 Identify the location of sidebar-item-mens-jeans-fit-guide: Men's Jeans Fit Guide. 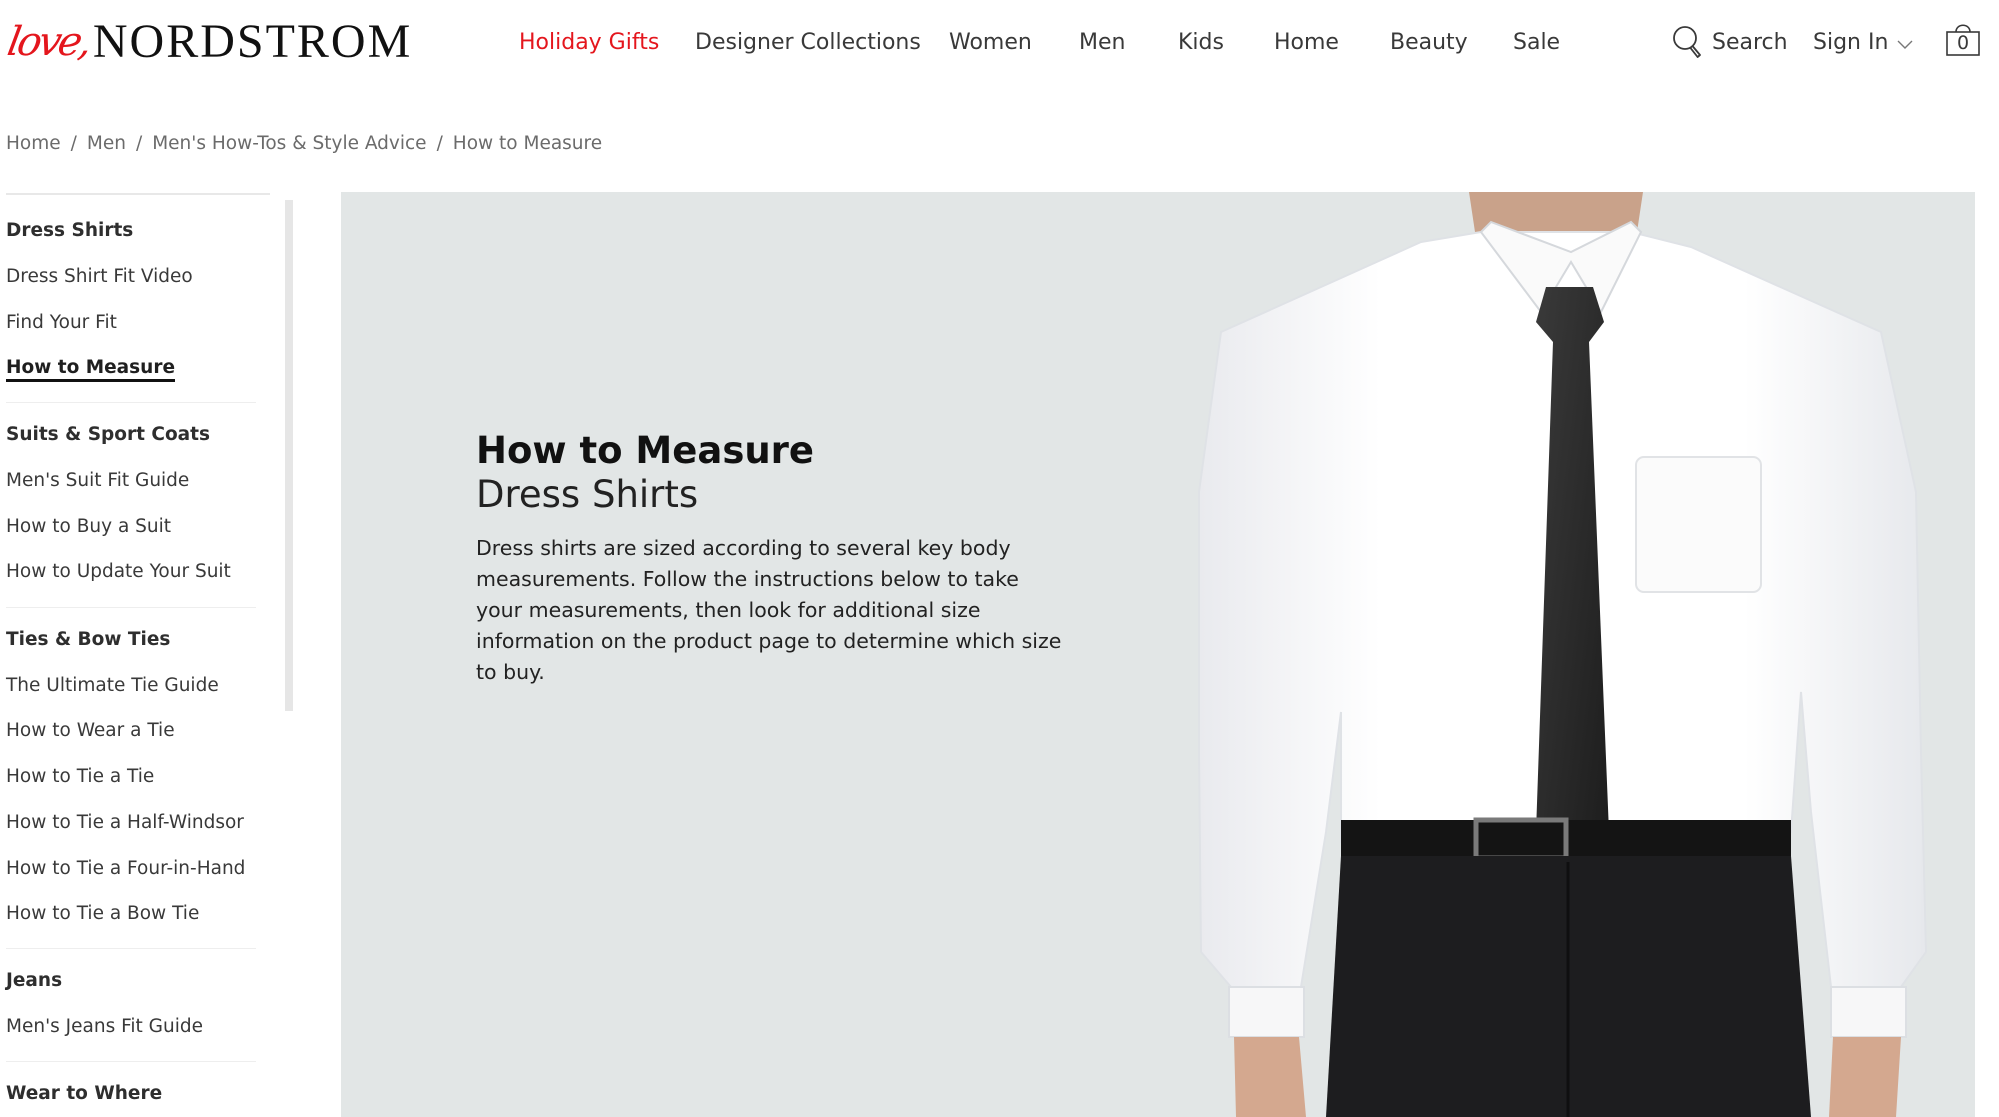
(104, 1026).